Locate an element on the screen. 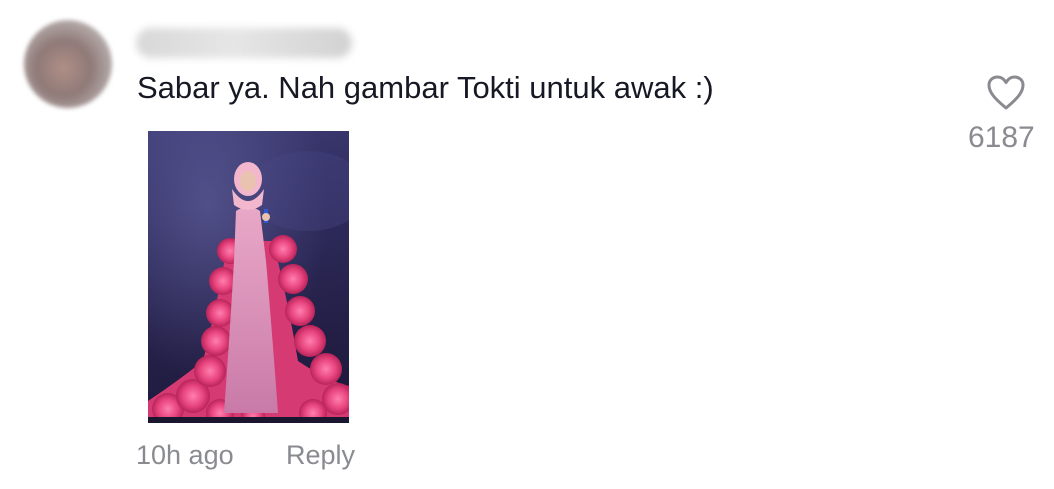 This screenshot has height=489, width=1054. performer-photo is located at coordinates (248, 277).